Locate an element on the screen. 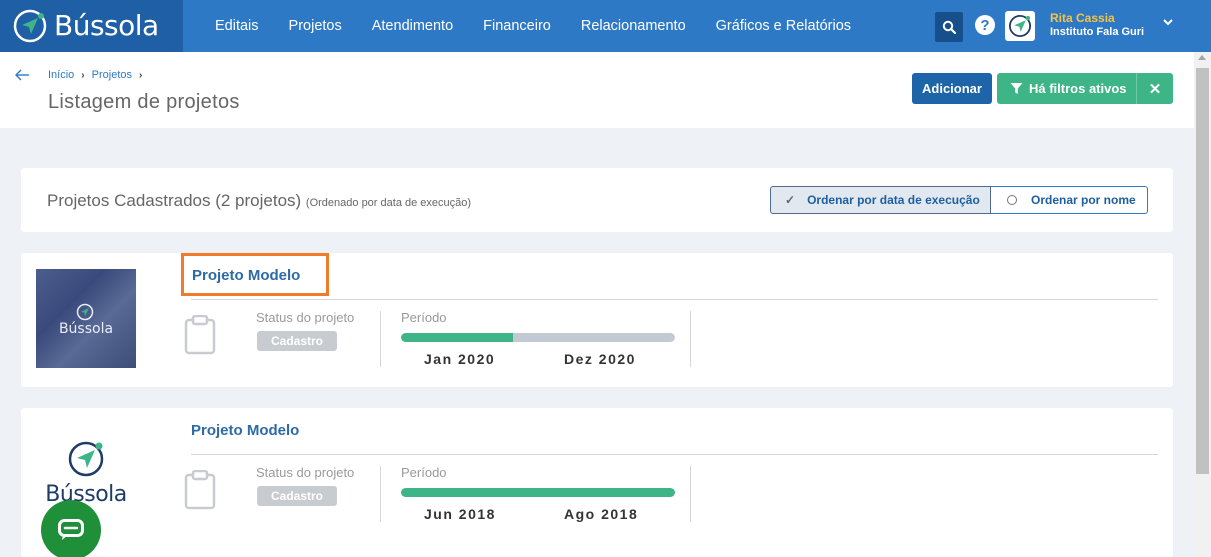 The height and width of the screenshot is (557, 1211). menu-item-graficos: Gráficos e Relatórios is located at coordinates (783, 26).